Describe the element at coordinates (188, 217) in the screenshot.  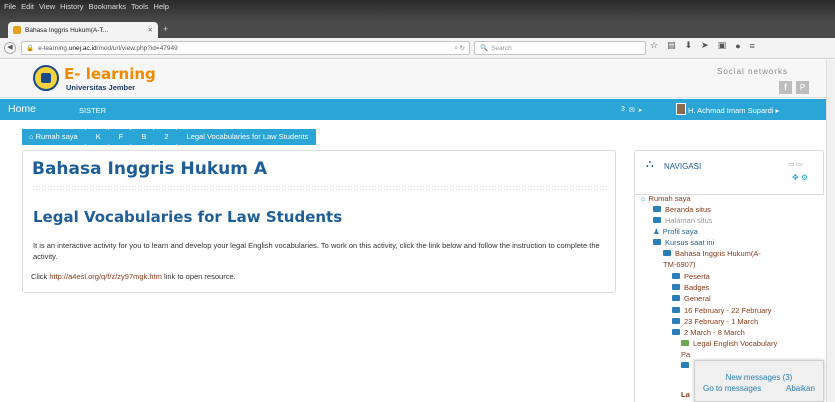
I see `activity-title: Legal Vocabularies for Law Students` at that location.